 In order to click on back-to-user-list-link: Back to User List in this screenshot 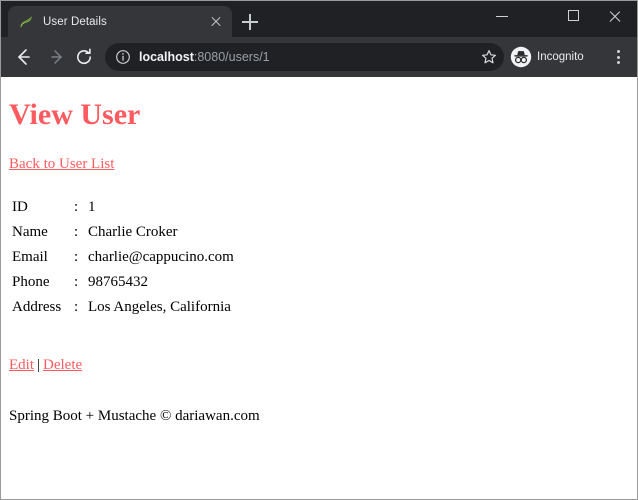, I will do `click(61, 164)`.